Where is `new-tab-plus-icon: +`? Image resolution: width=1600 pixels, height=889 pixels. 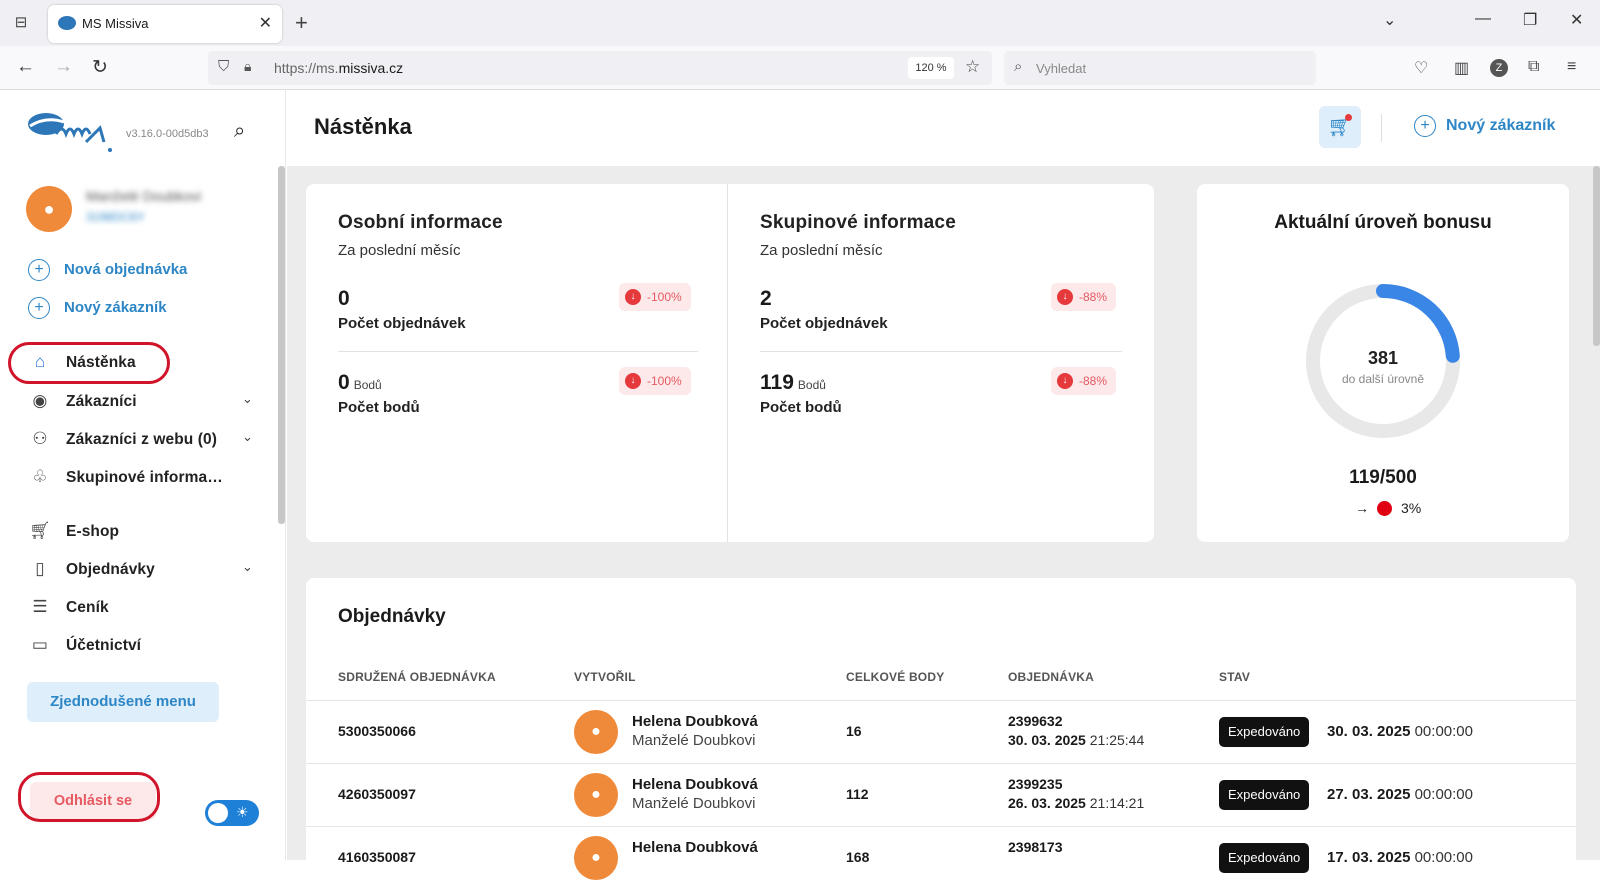 new-tab-plus-icon: + is located at coordinates (301, 23).